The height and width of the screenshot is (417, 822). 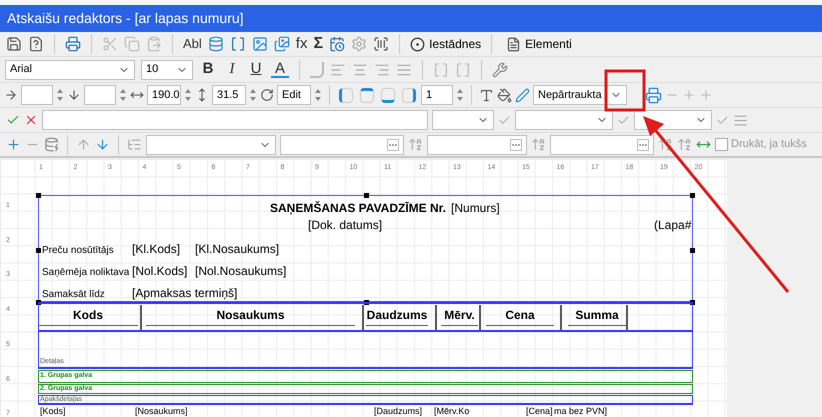 I want to click on font-size-dropdown: 10, so click(x=167, y=70).